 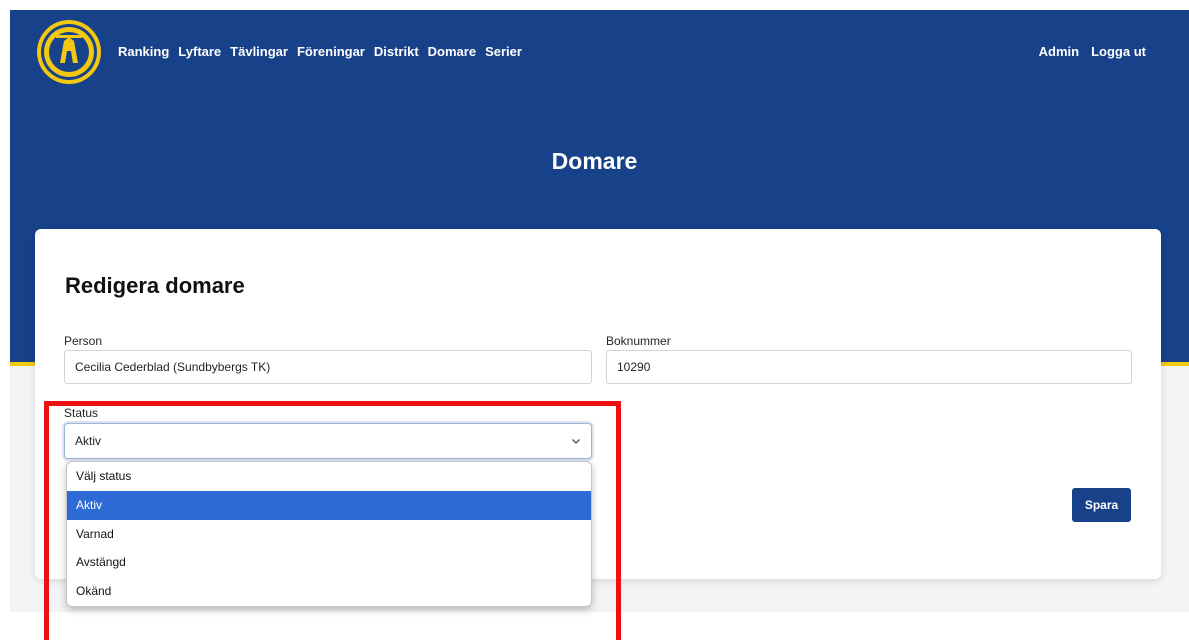 I want to click on logout-link: Logga ut, so click(x=1118, y=51).